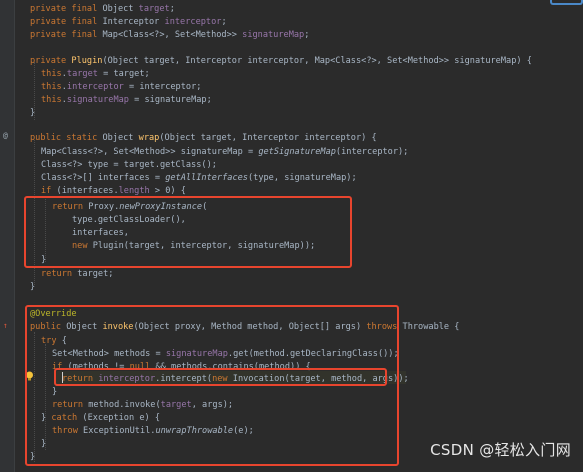  What do you see at coordinates (178, 191) in the screenshot?
I see `code-token: ) {` at bounding box center [178, 191].